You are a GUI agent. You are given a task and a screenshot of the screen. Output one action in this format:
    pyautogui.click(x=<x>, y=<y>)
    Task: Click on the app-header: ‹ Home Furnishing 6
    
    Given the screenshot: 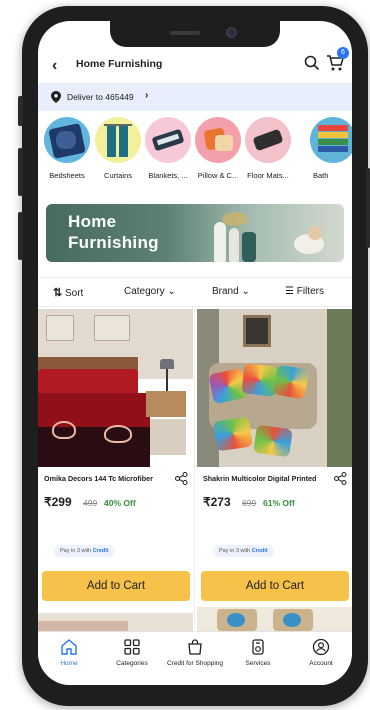 What is the action you would take?
    pyautogui.click(x=195, y=64)
    